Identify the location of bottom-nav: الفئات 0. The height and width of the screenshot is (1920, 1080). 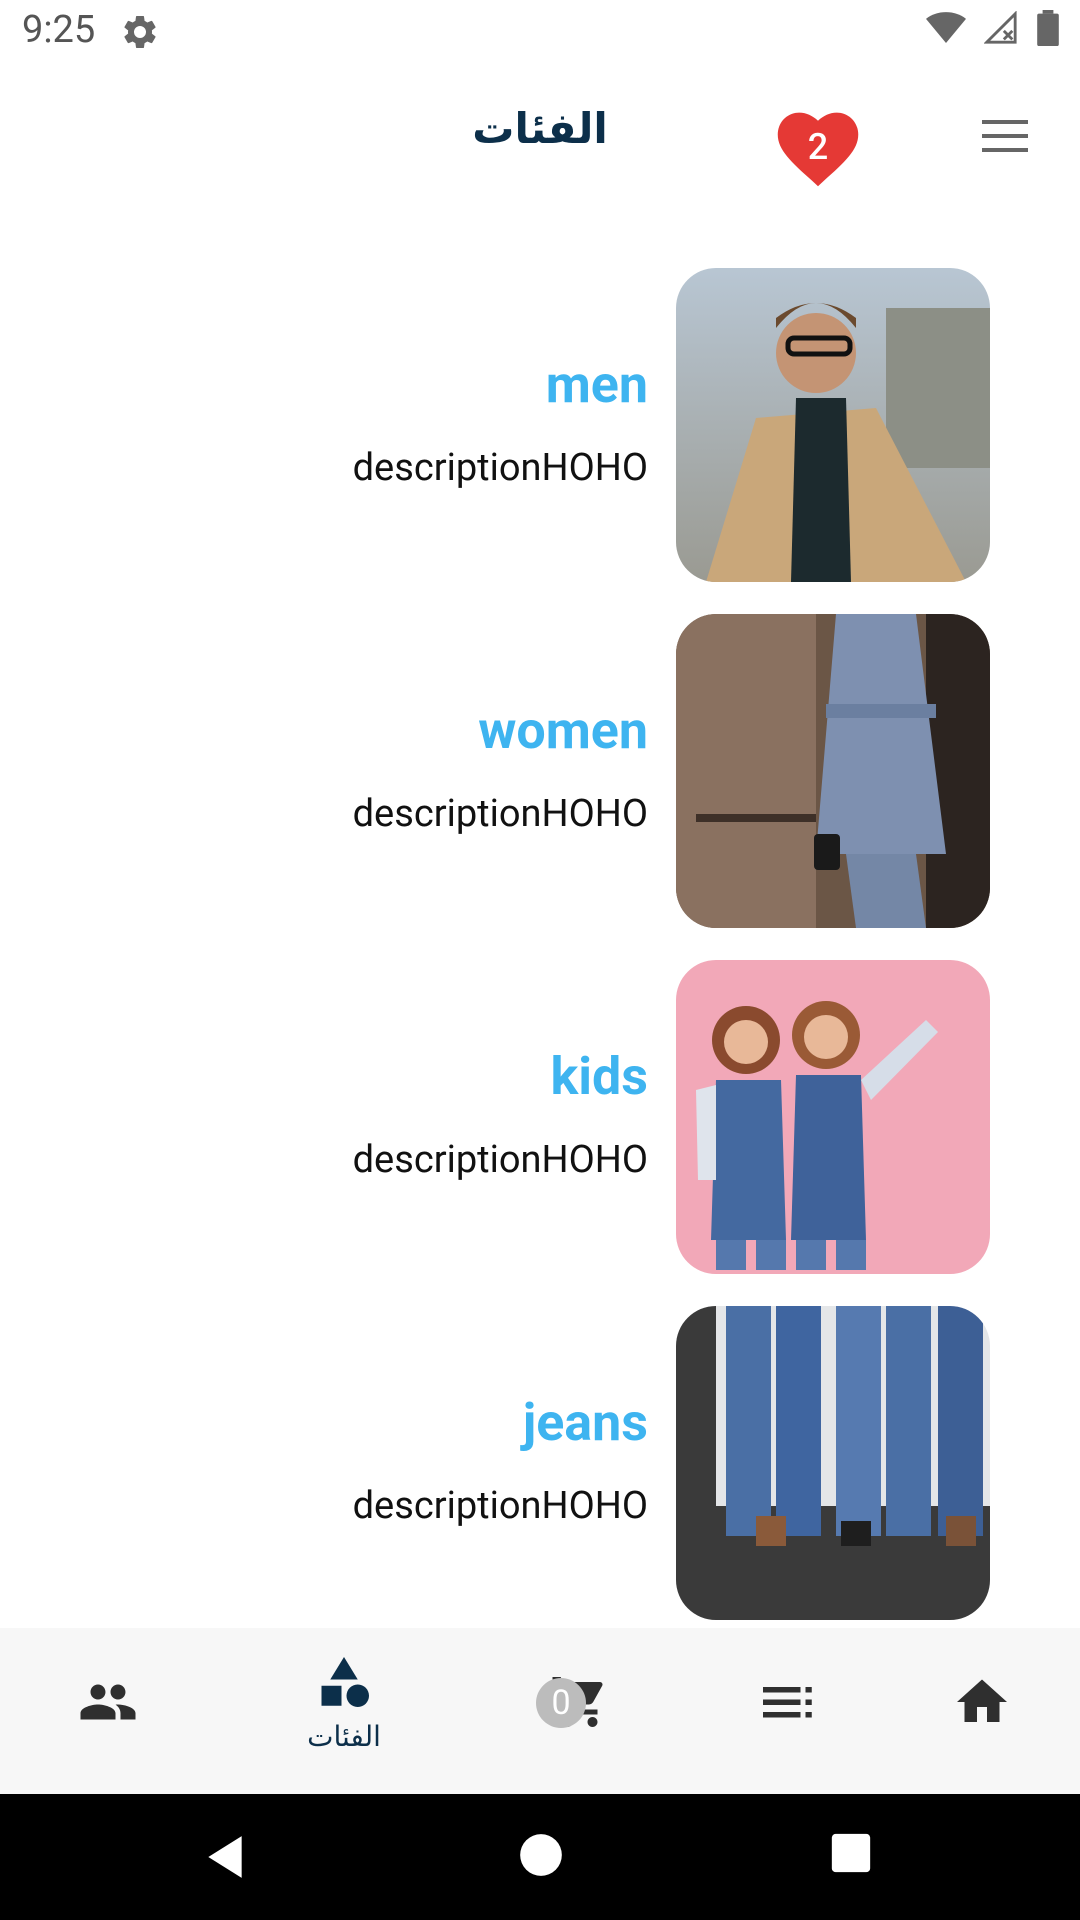
(540, 1711).